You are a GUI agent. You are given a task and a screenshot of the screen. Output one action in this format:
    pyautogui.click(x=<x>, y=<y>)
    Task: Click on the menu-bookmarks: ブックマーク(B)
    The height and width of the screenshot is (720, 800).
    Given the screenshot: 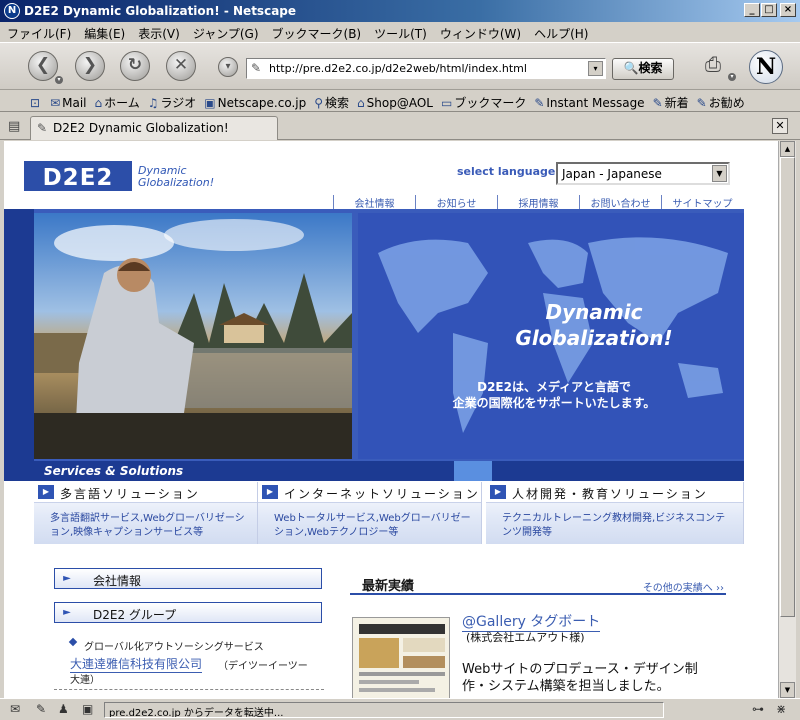 What is the action you would take?
    pyautogui.click(x=316, y=32)
    